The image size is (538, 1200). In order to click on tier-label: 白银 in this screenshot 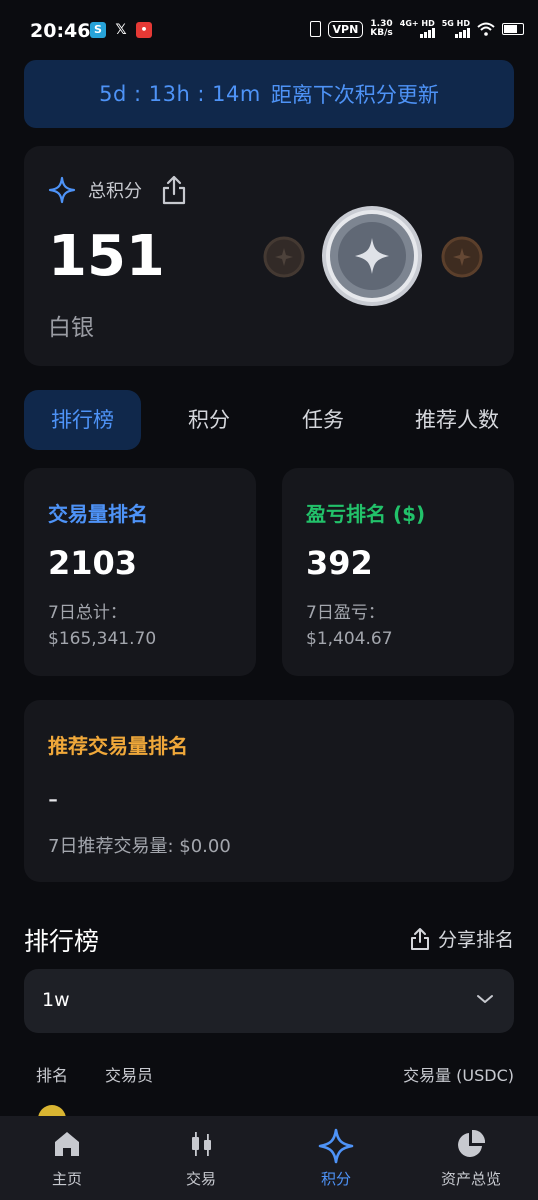, I will do `click(71, 328)`.